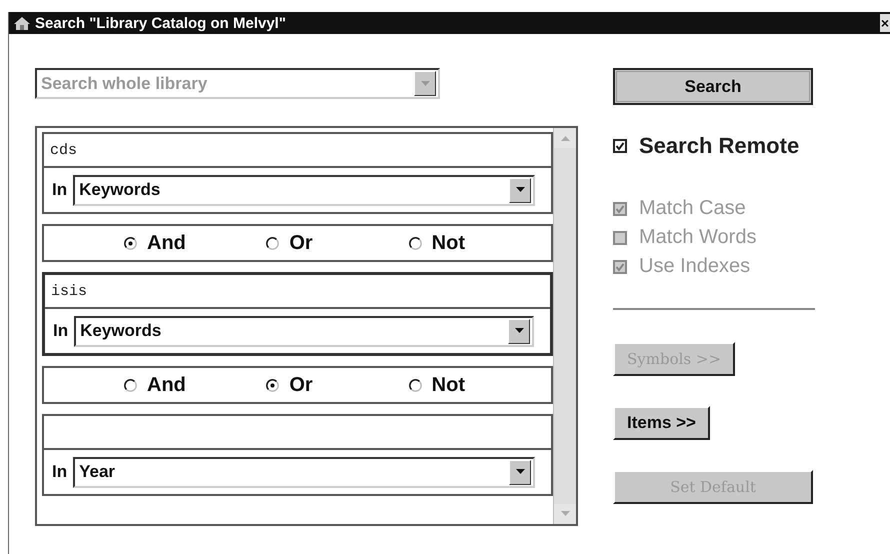  Describe the element at coordinates (297, 151) in the screenshot. I see `search-term-field: cds` at that location.